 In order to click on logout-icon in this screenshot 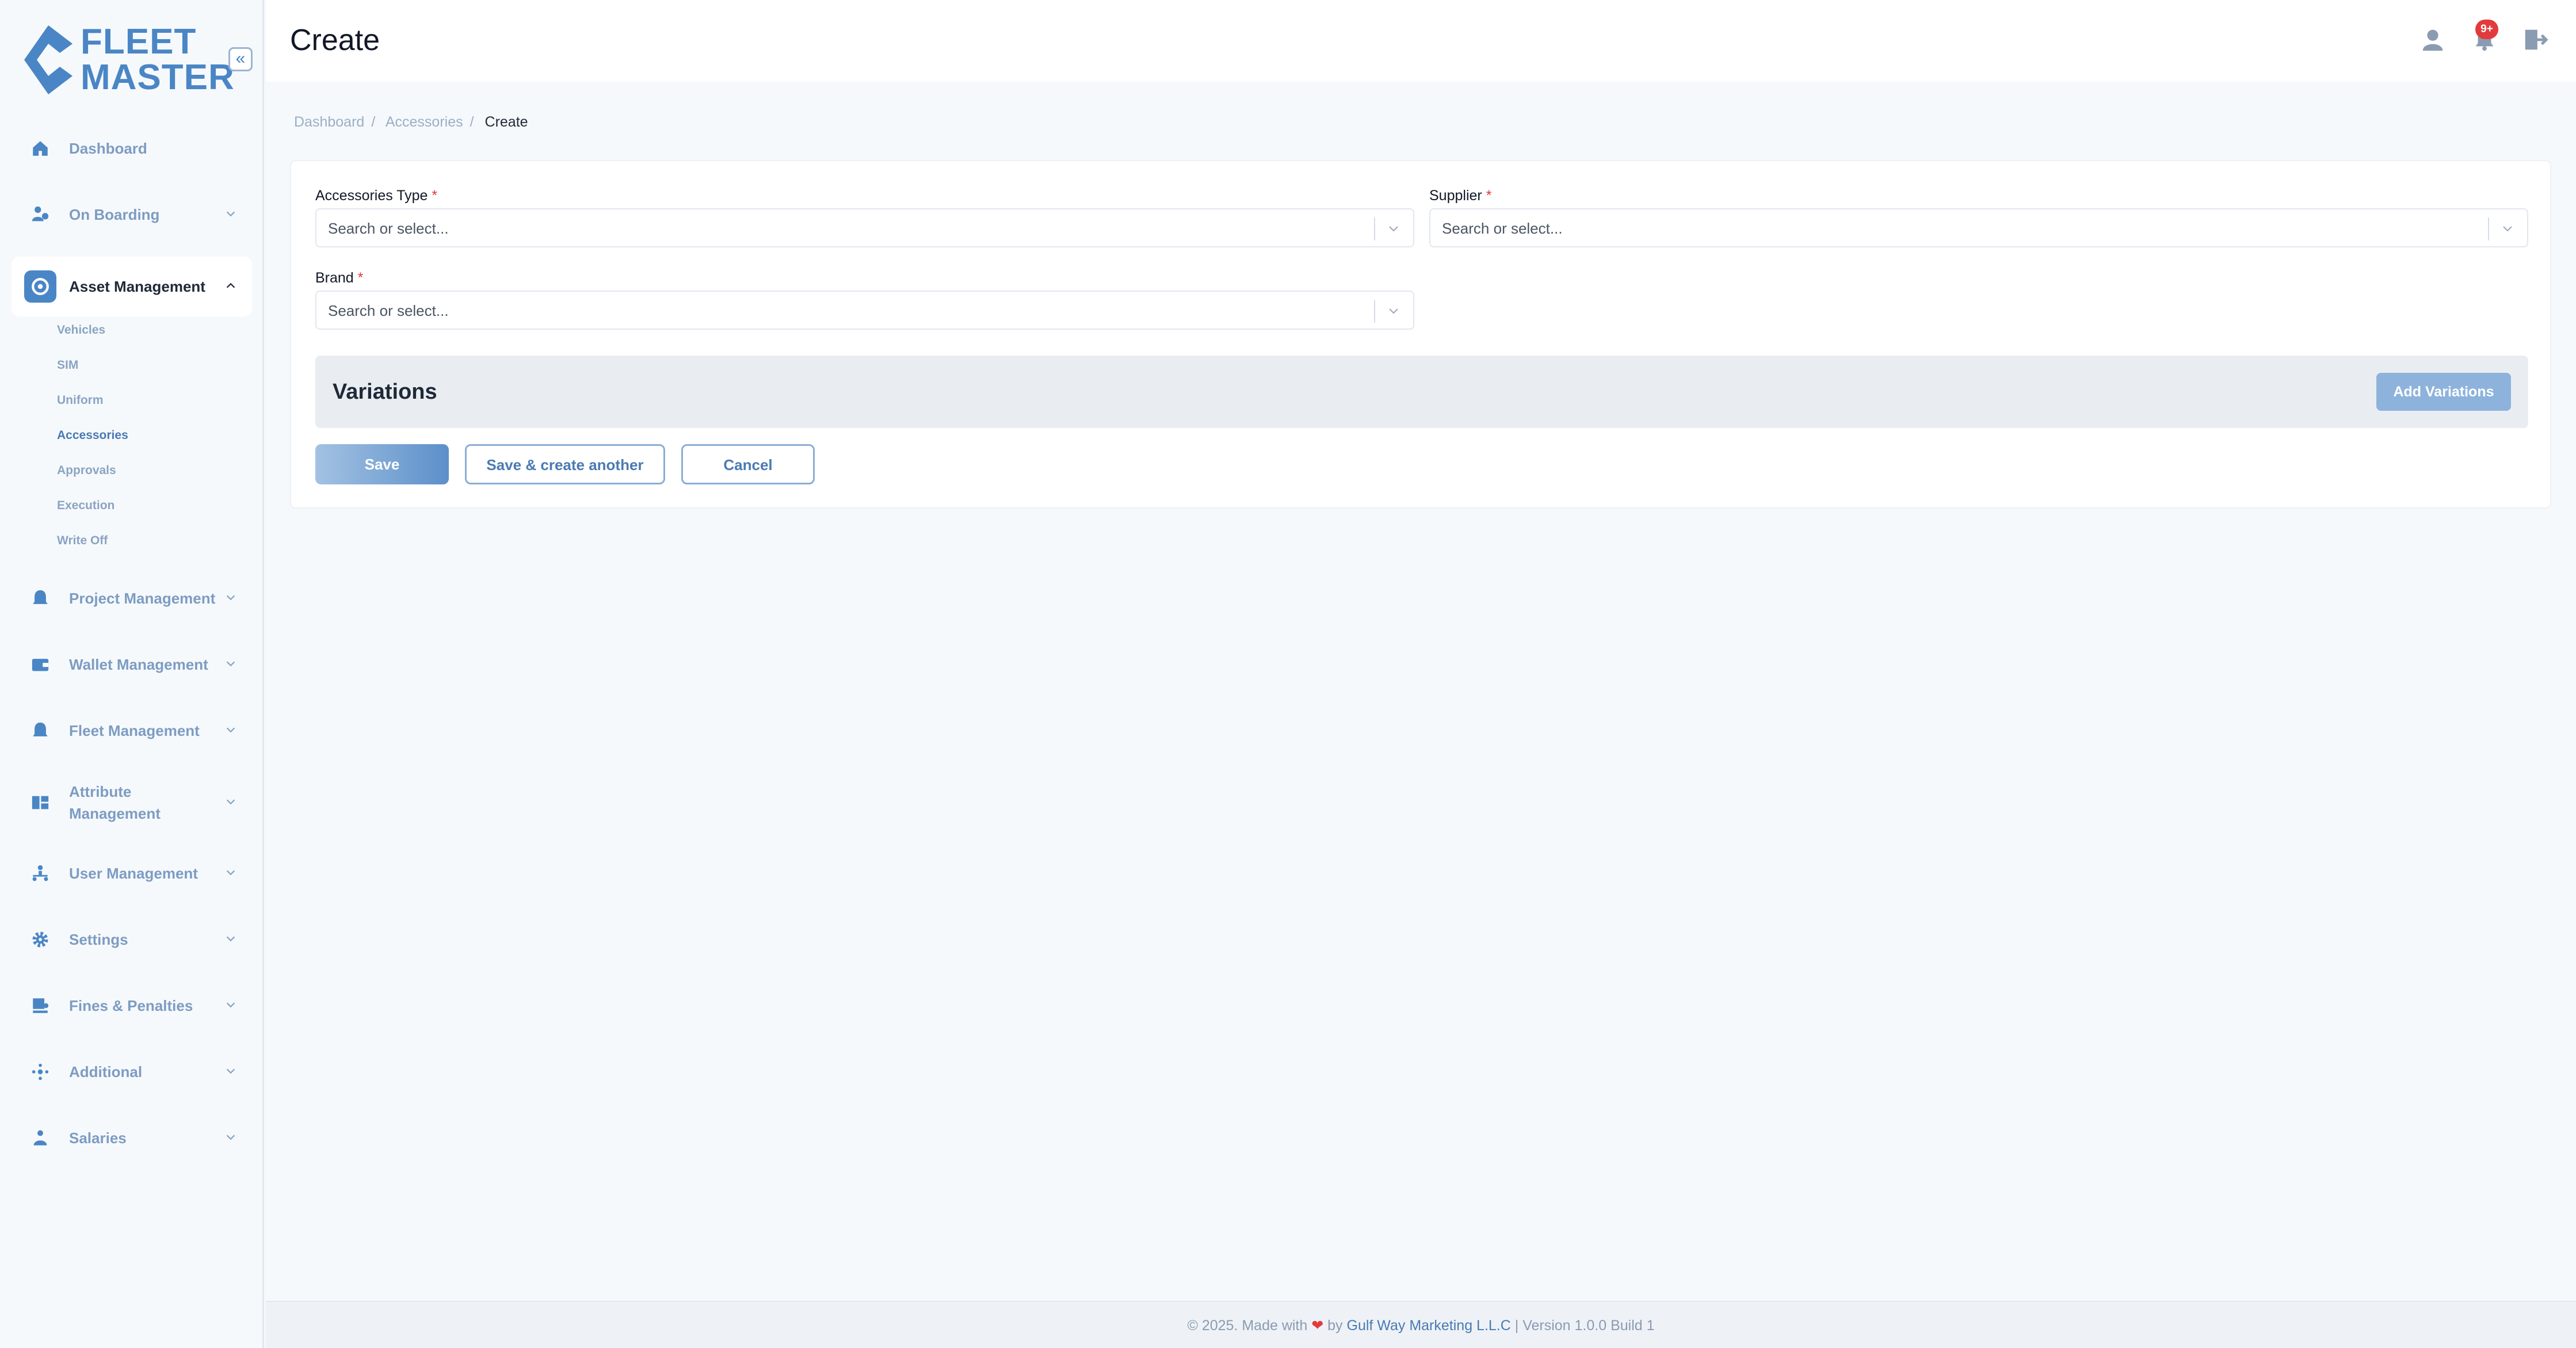, I will do `click(2535, 40)`.